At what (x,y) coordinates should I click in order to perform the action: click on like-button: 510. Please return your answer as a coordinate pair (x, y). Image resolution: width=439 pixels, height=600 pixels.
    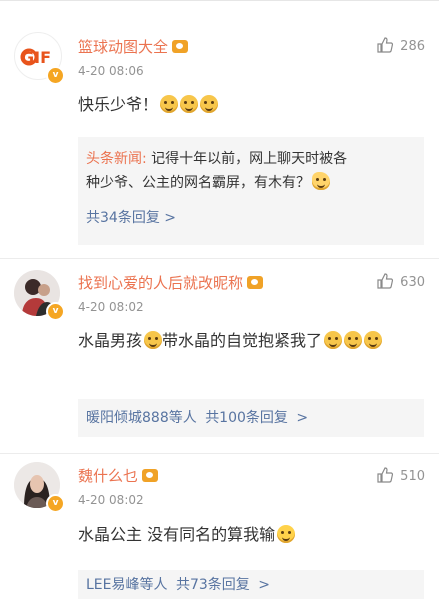
    Looking at the image, I should click on (400, 475).